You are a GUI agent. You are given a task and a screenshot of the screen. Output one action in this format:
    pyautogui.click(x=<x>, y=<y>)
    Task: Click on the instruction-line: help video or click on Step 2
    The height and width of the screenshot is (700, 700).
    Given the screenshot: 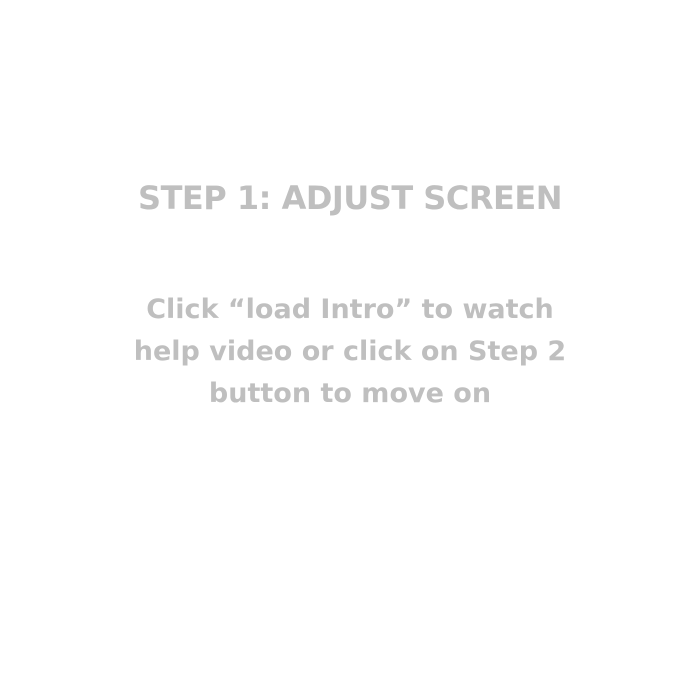 What is the action you would take?
    pyautogui.click(x=350, y=351)
    